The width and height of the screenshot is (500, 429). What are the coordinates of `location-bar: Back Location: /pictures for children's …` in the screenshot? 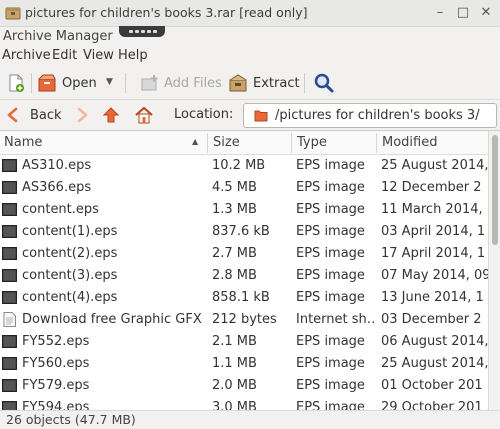 It's located at (250, 115).